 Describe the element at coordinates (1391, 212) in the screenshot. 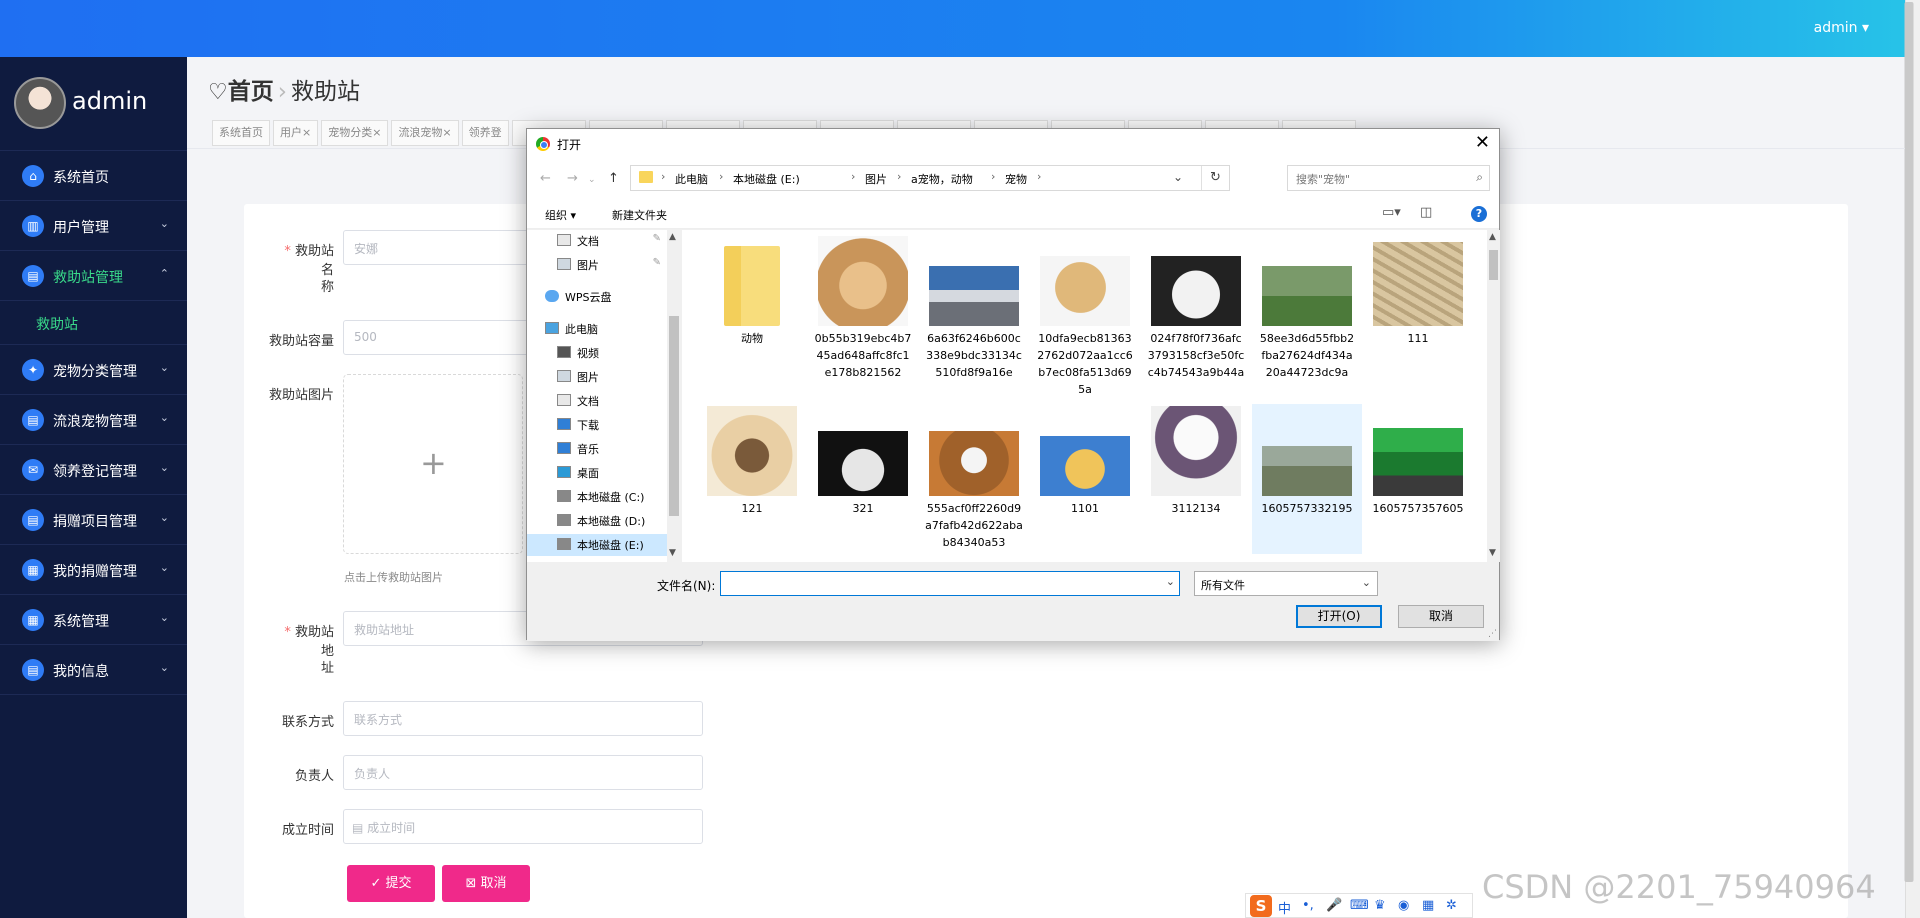

I see `view-icon: ▭▾` at that location.